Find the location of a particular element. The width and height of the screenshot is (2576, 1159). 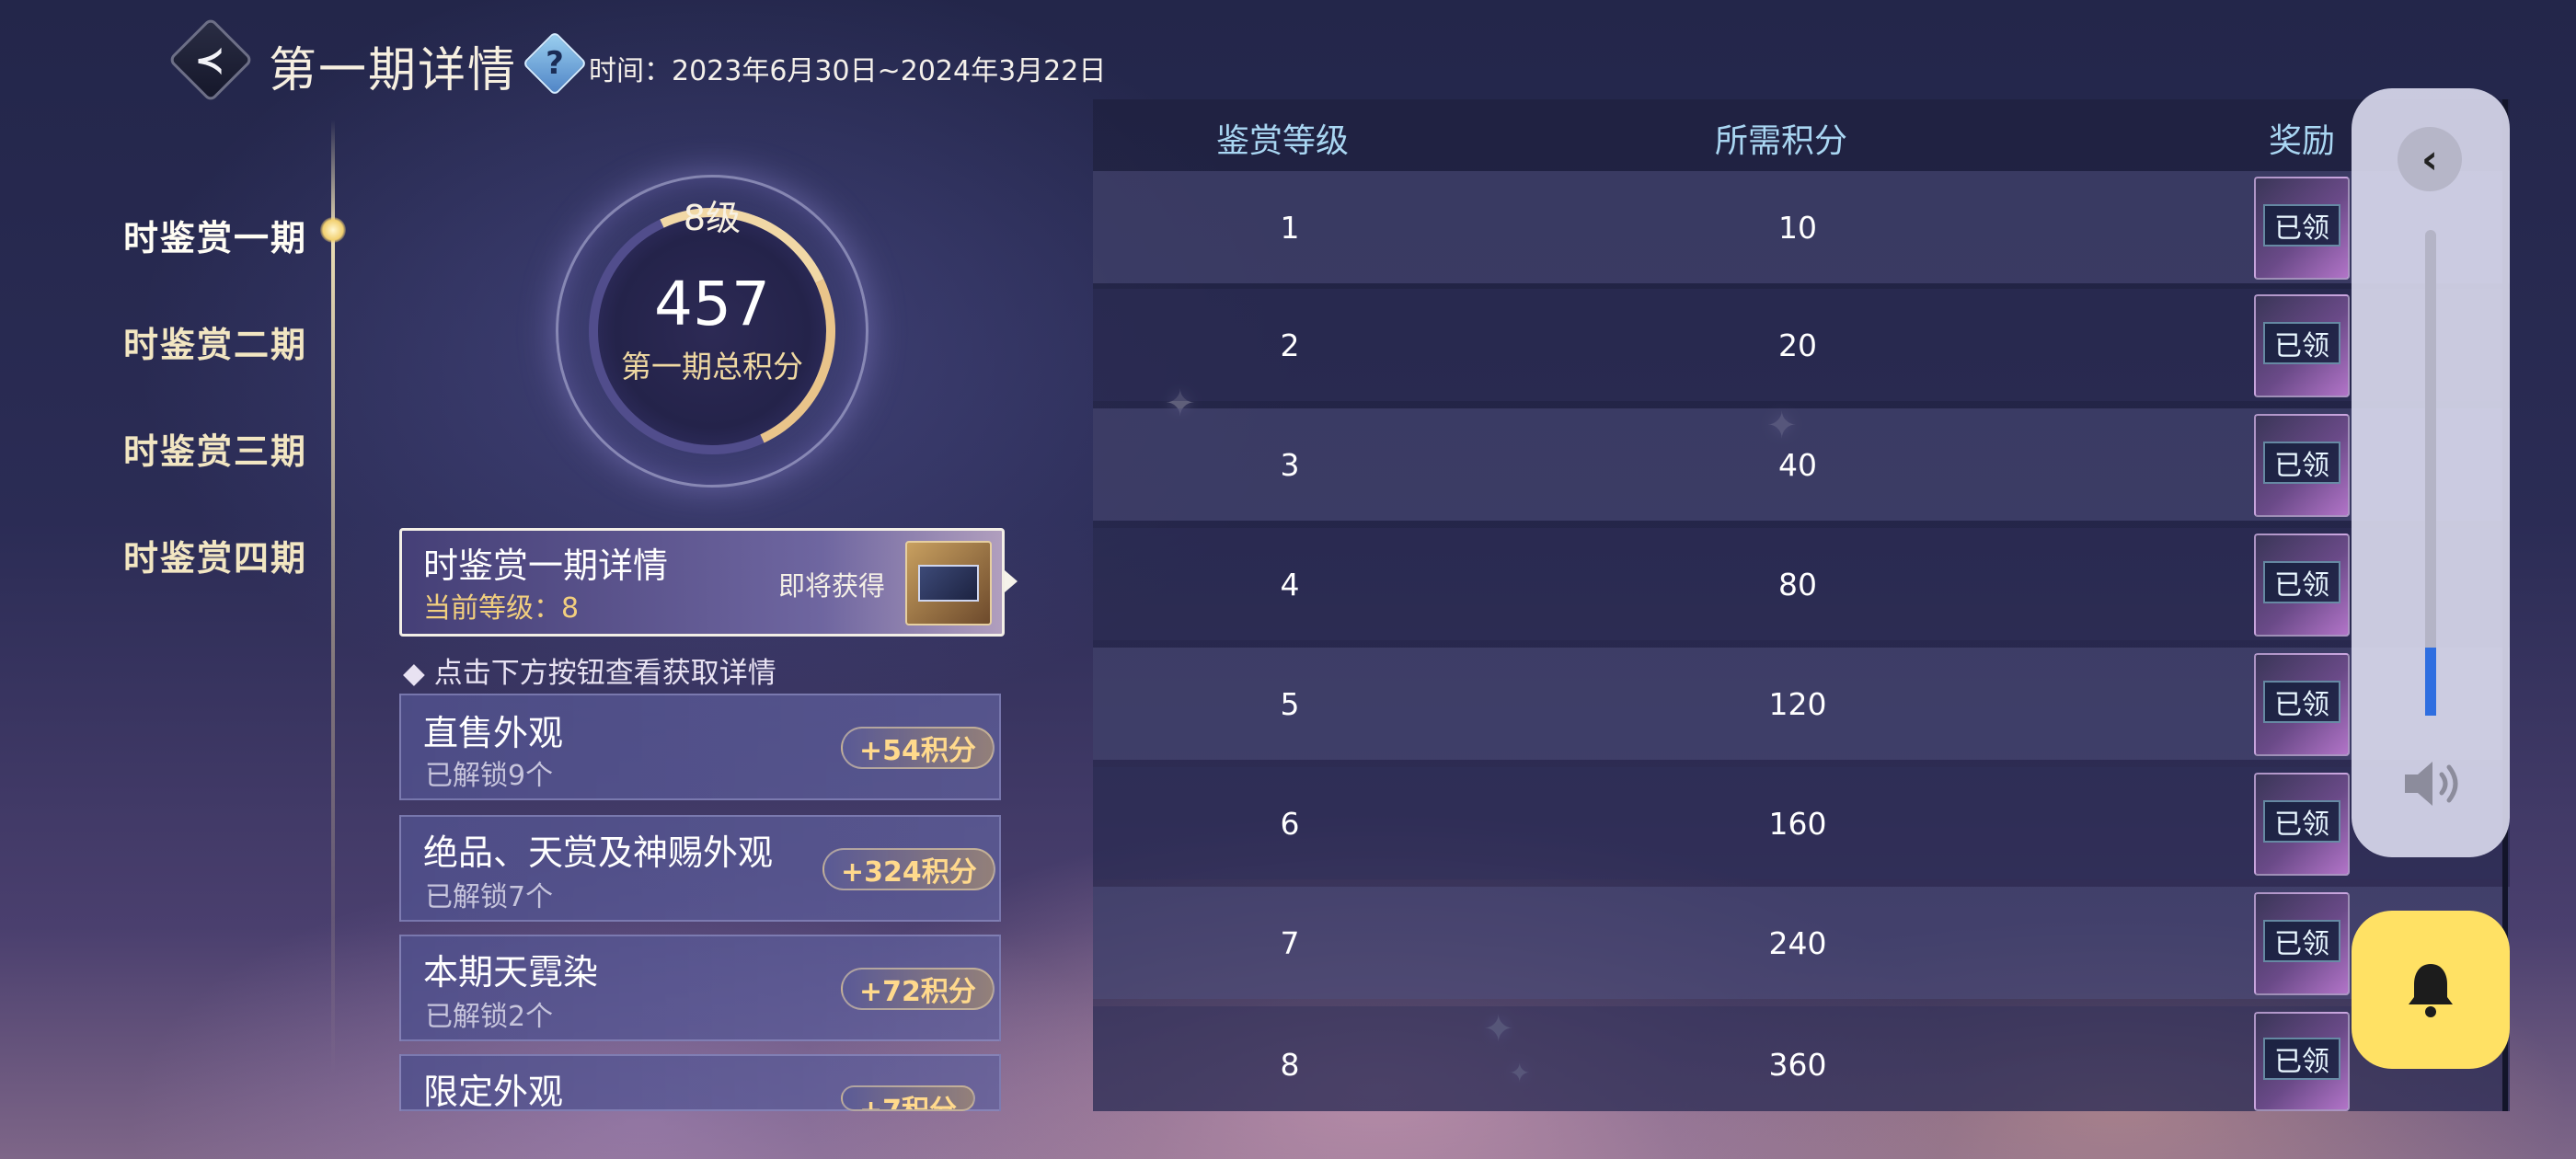

source-points-badge: +54积分 is located at coordinates (918, 748).